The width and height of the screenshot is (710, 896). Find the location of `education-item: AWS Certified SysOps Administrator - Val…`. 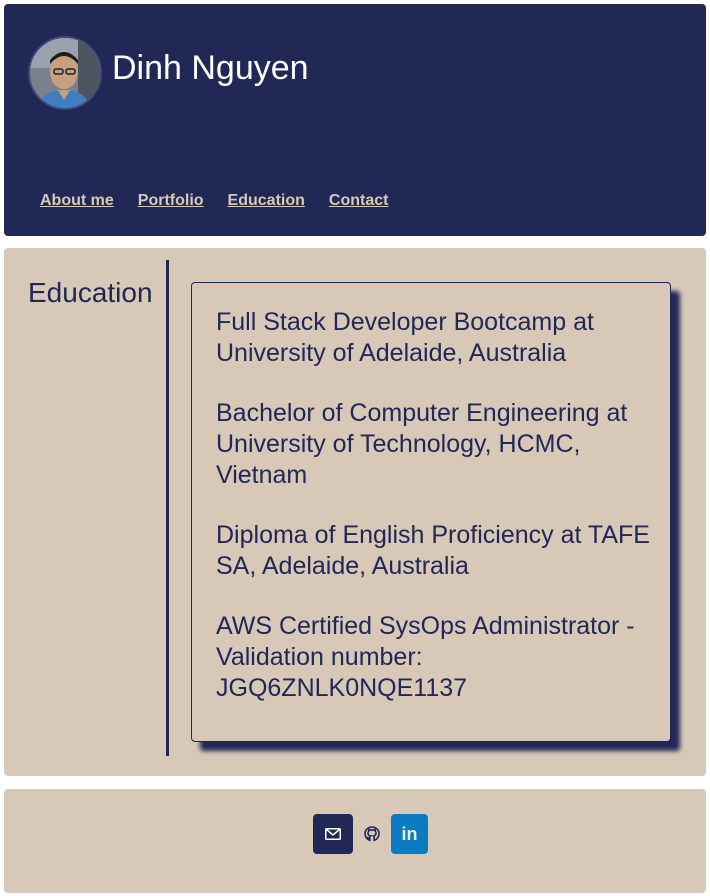

education-item: AWS Certified SysOps Administrator - Val… is located at coordinates (425, 657).